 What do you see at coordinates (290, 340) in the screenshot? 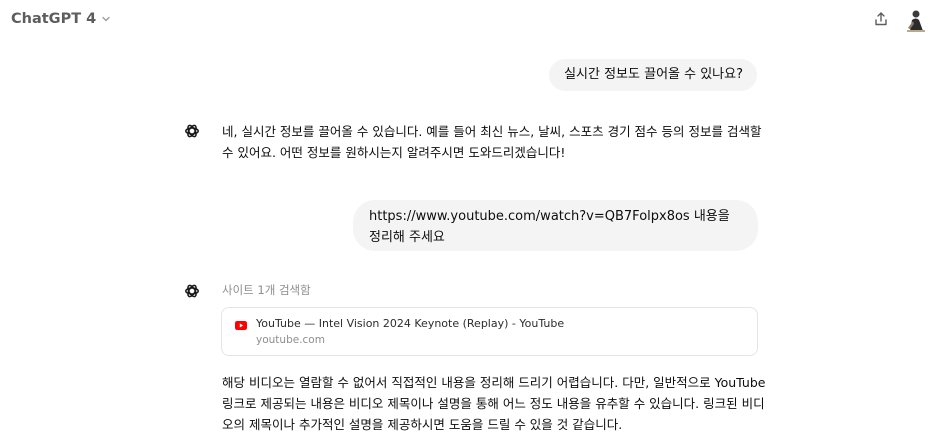
I see `source-domain: youtube.com` at bounding box center [290, 340].